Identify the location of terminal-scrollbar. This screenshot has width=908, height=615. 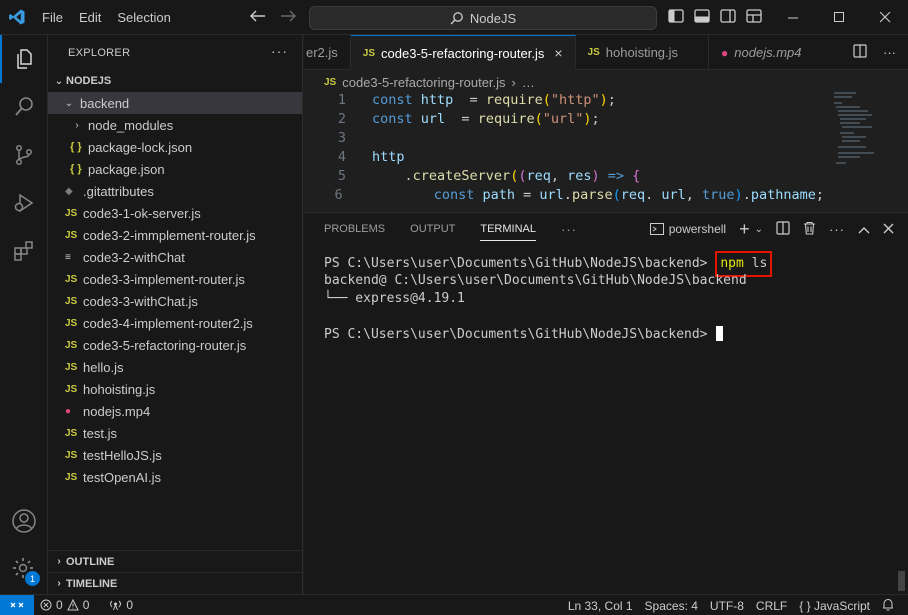
(901, 581).